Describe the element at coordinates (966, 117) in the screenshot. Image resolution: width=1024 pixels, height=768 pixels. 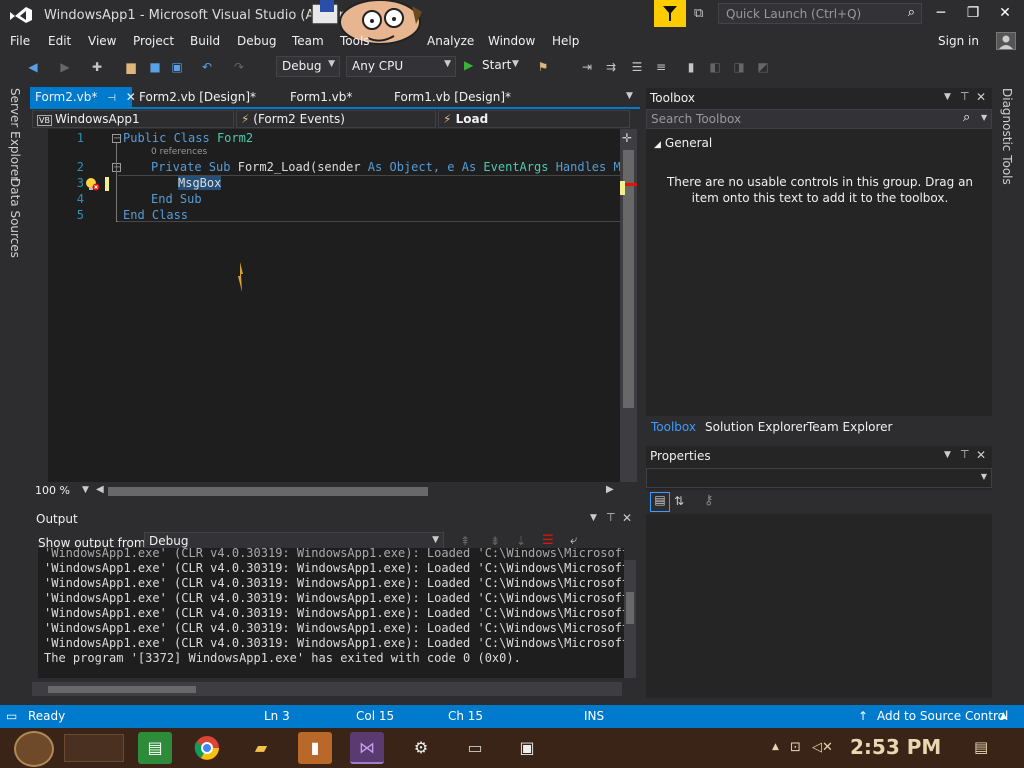
I see `toolbox-search-icon: ⌕` at that location.